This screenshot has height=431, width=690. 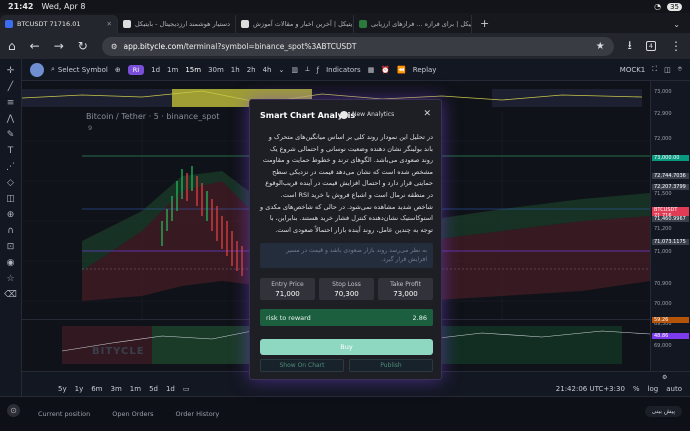 What do you see at coordinates (10, 183) in the screenshot?
I see `shapes-icon: ◇` at bounding box center [10, 183].